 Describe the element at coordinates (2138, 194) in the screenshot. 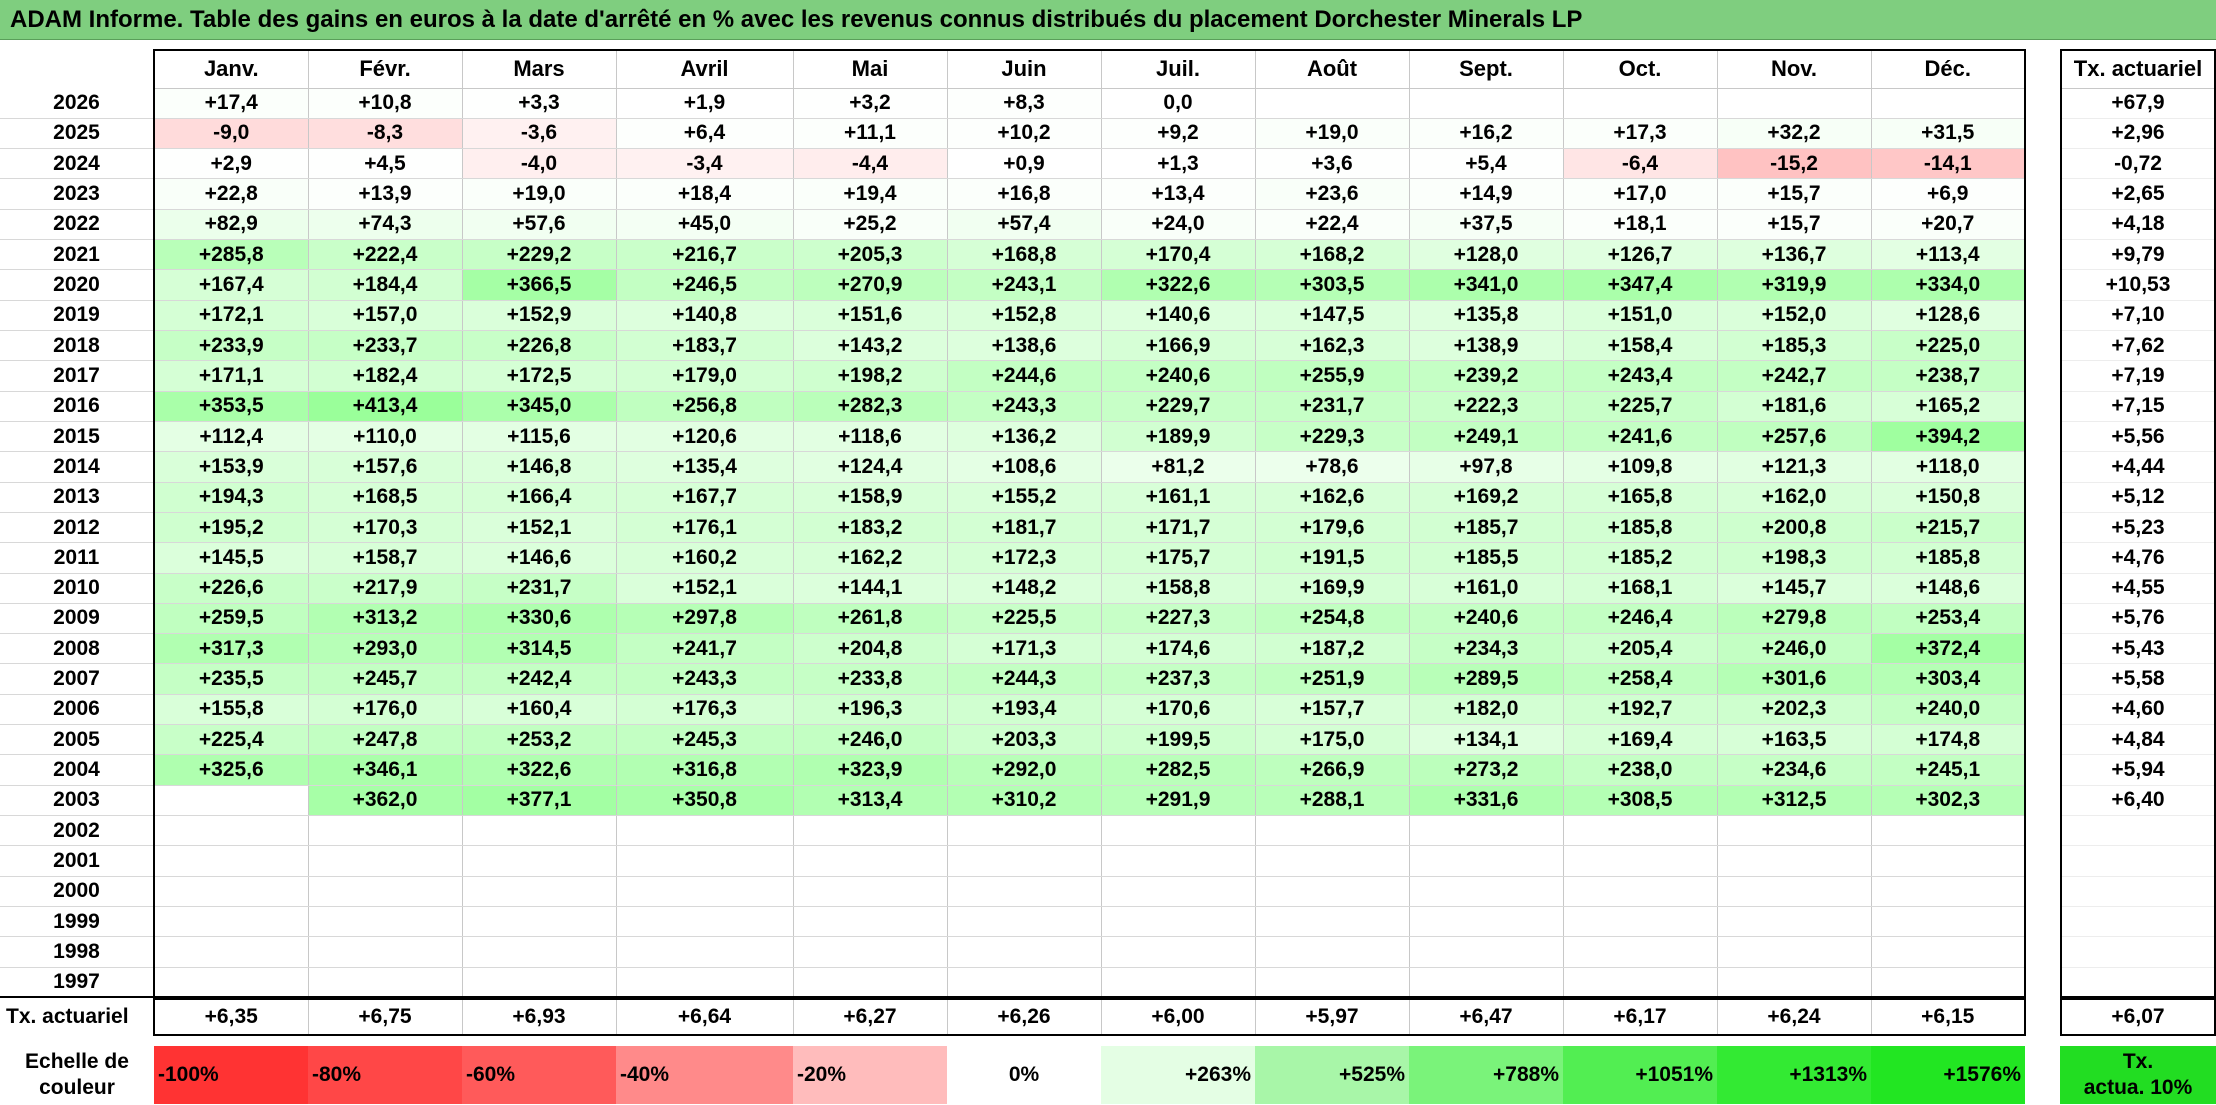

I see `annual-rate-cell: +2,65` at that location.